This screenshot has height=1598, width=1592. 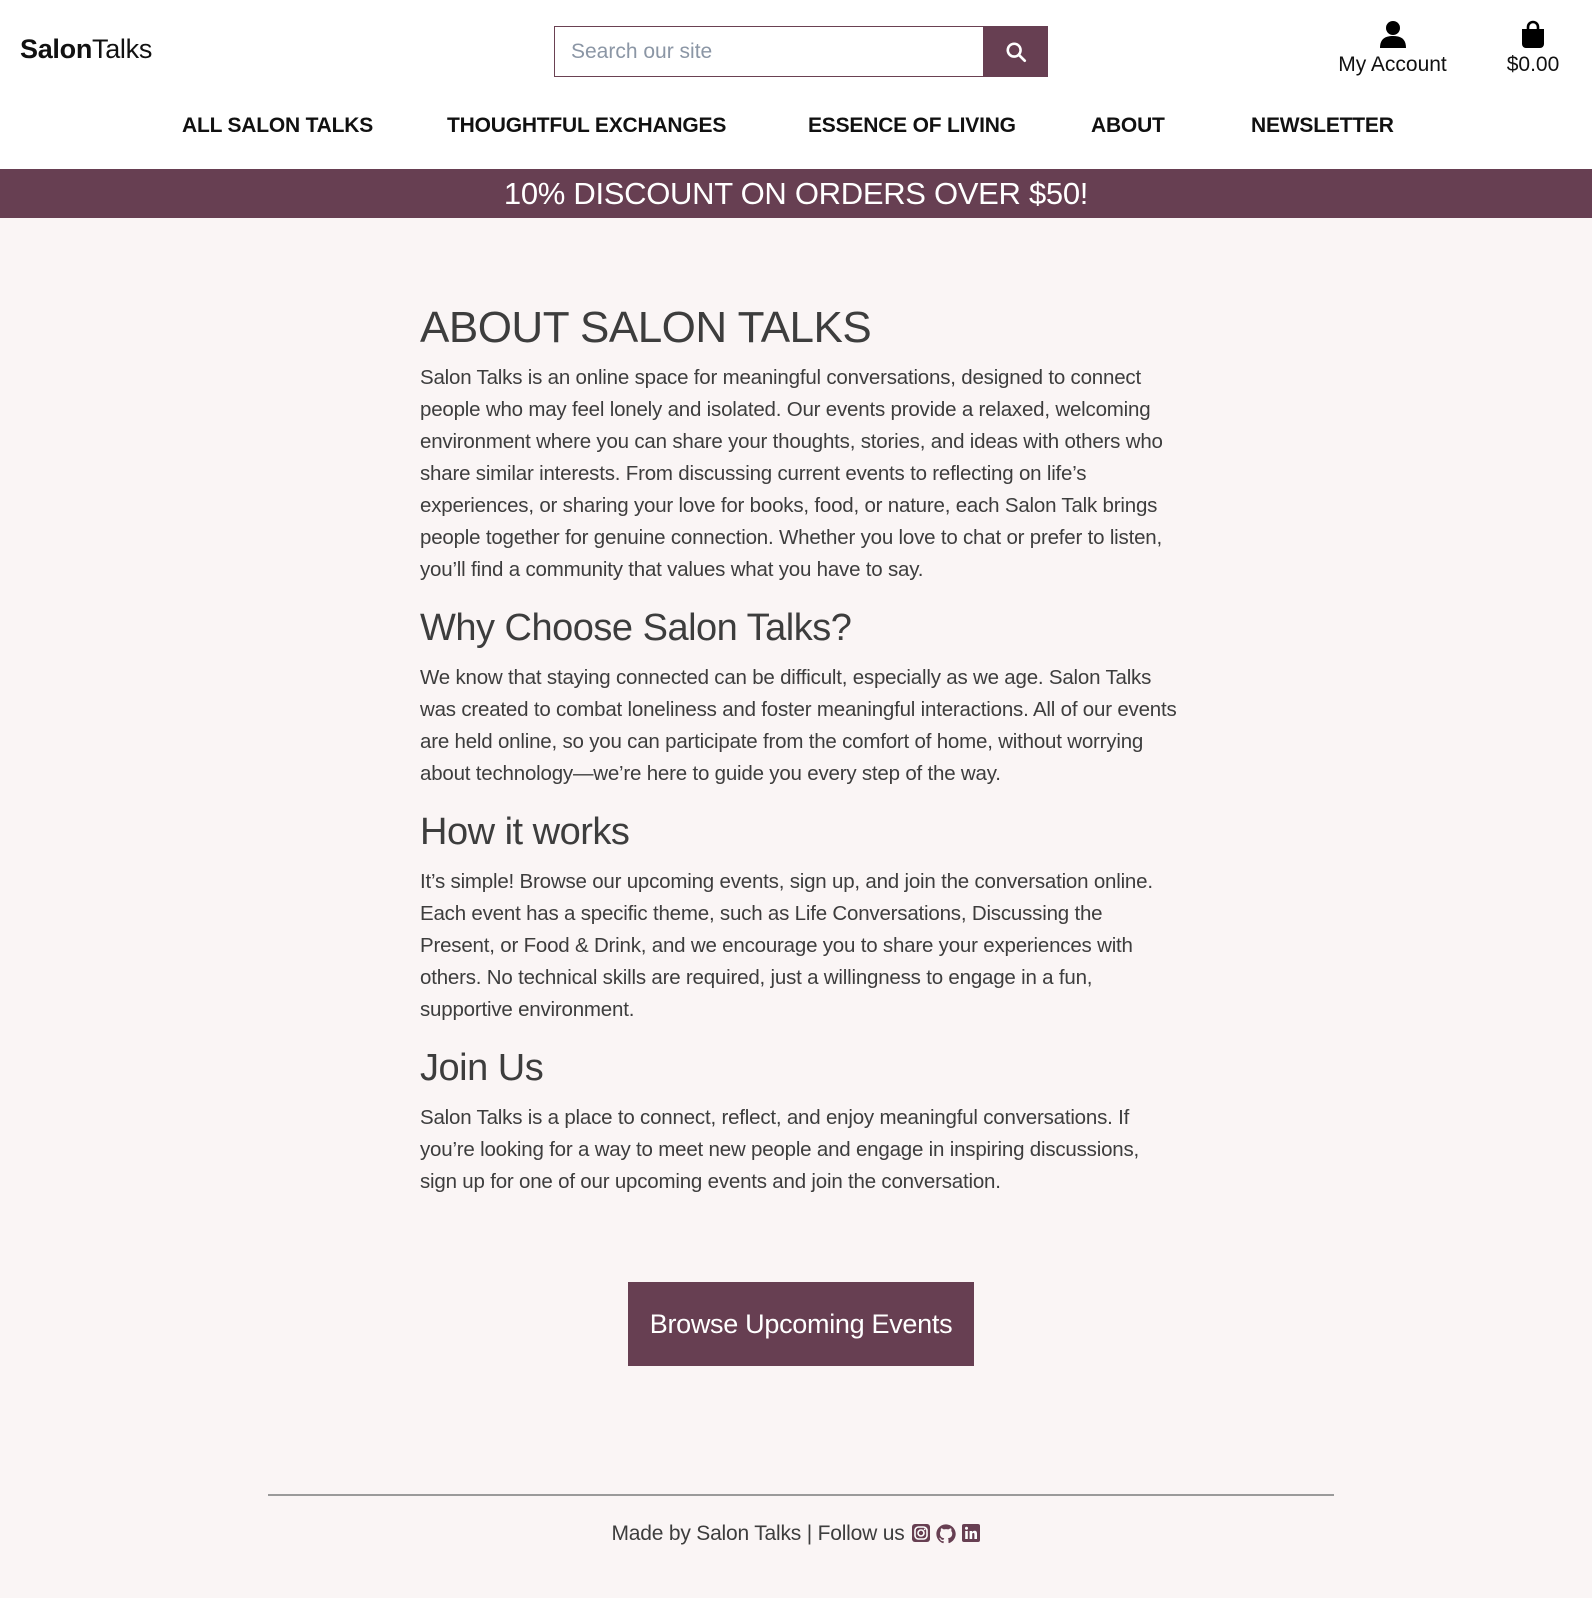 What do you see at coordinates (277, 126) in the screenshot?
I see `nav-all-salon-talks: ALL SALON TALKS` at bounding box center [277, 126].